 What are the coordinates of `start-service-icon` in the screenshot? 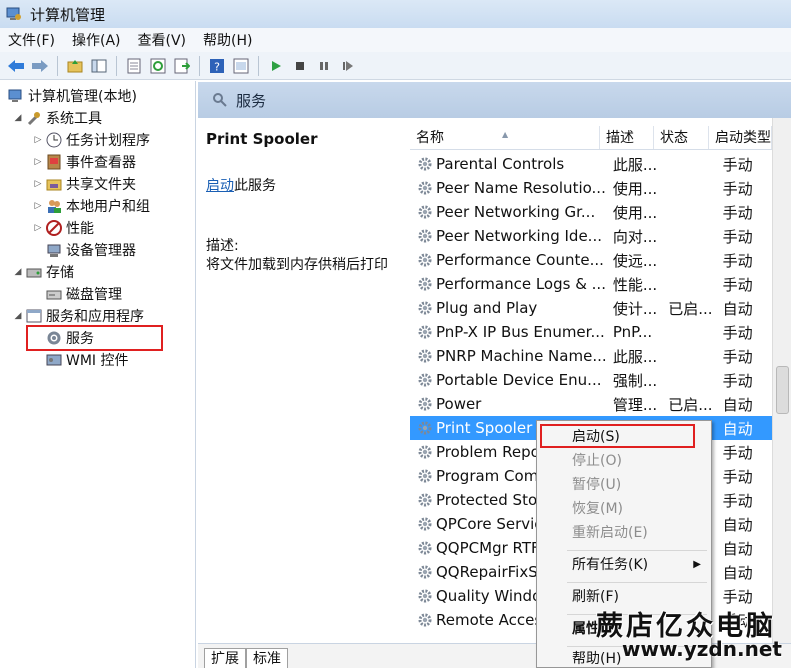 It's located at (276, 66).